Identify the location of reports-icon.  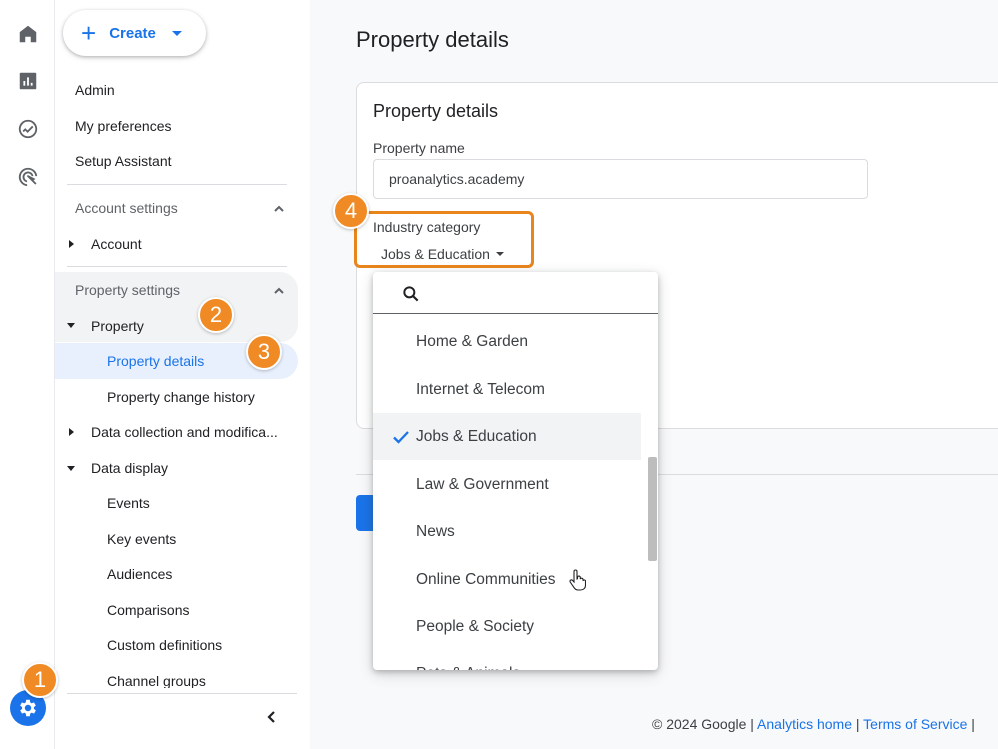
(28, 81).